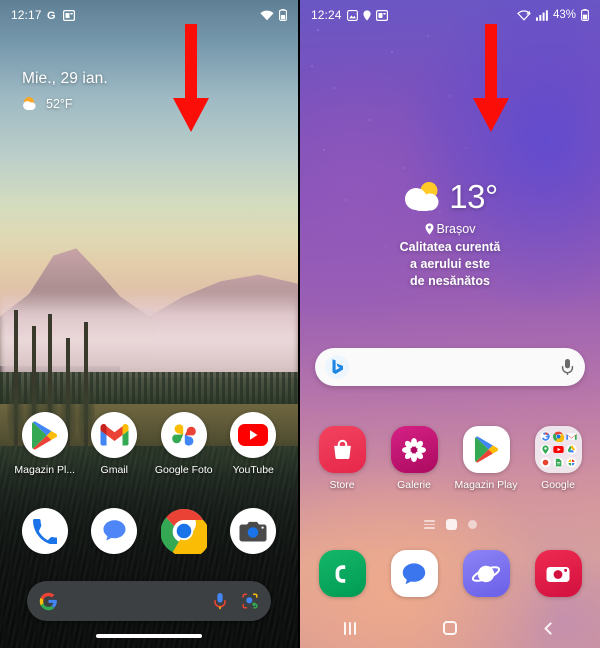 This screenshot has width=600, height=648. I want to click on folder-app-youtube, so click(558, 449).